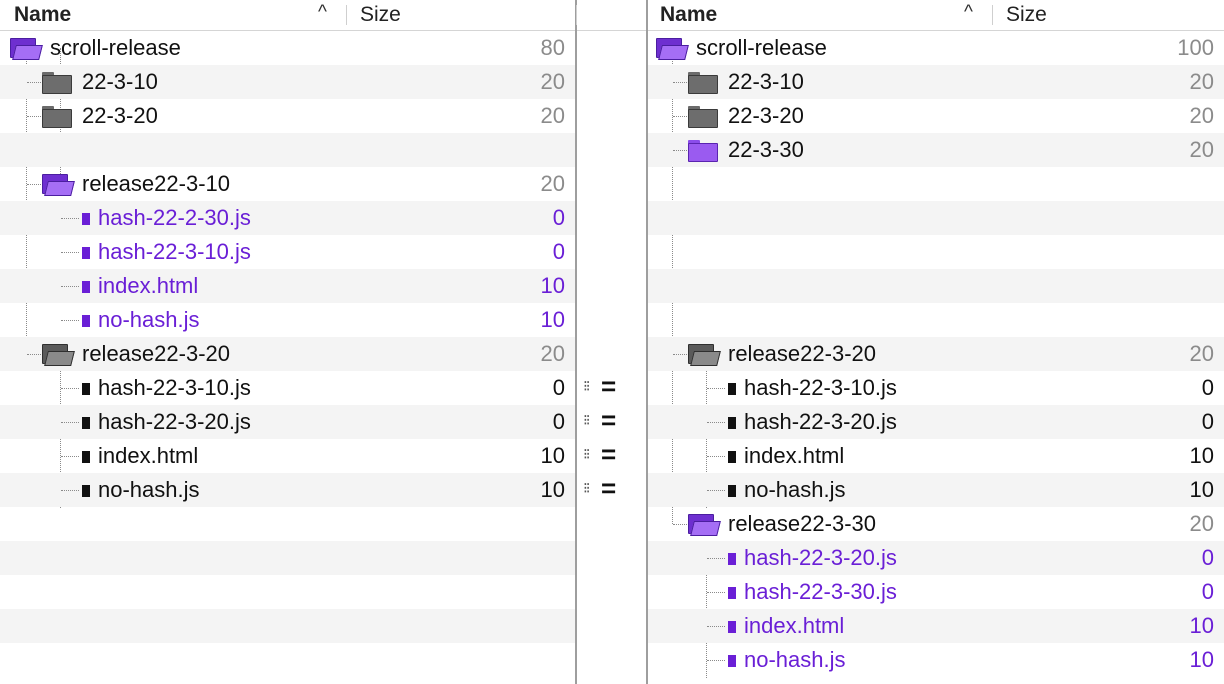 The width and height of the screenshot is (1224, 684). Describe the element at coordinates (287, 15) in the screenshot. I see `left-column-header: Name ^ Size` at that location.